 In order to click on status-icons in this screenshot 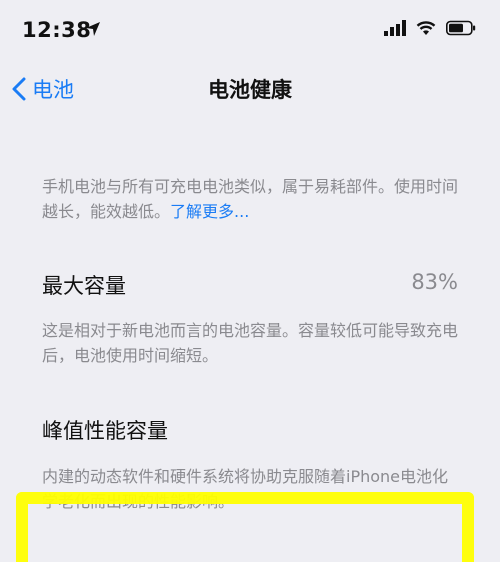, I will do `click(430, 28)`.